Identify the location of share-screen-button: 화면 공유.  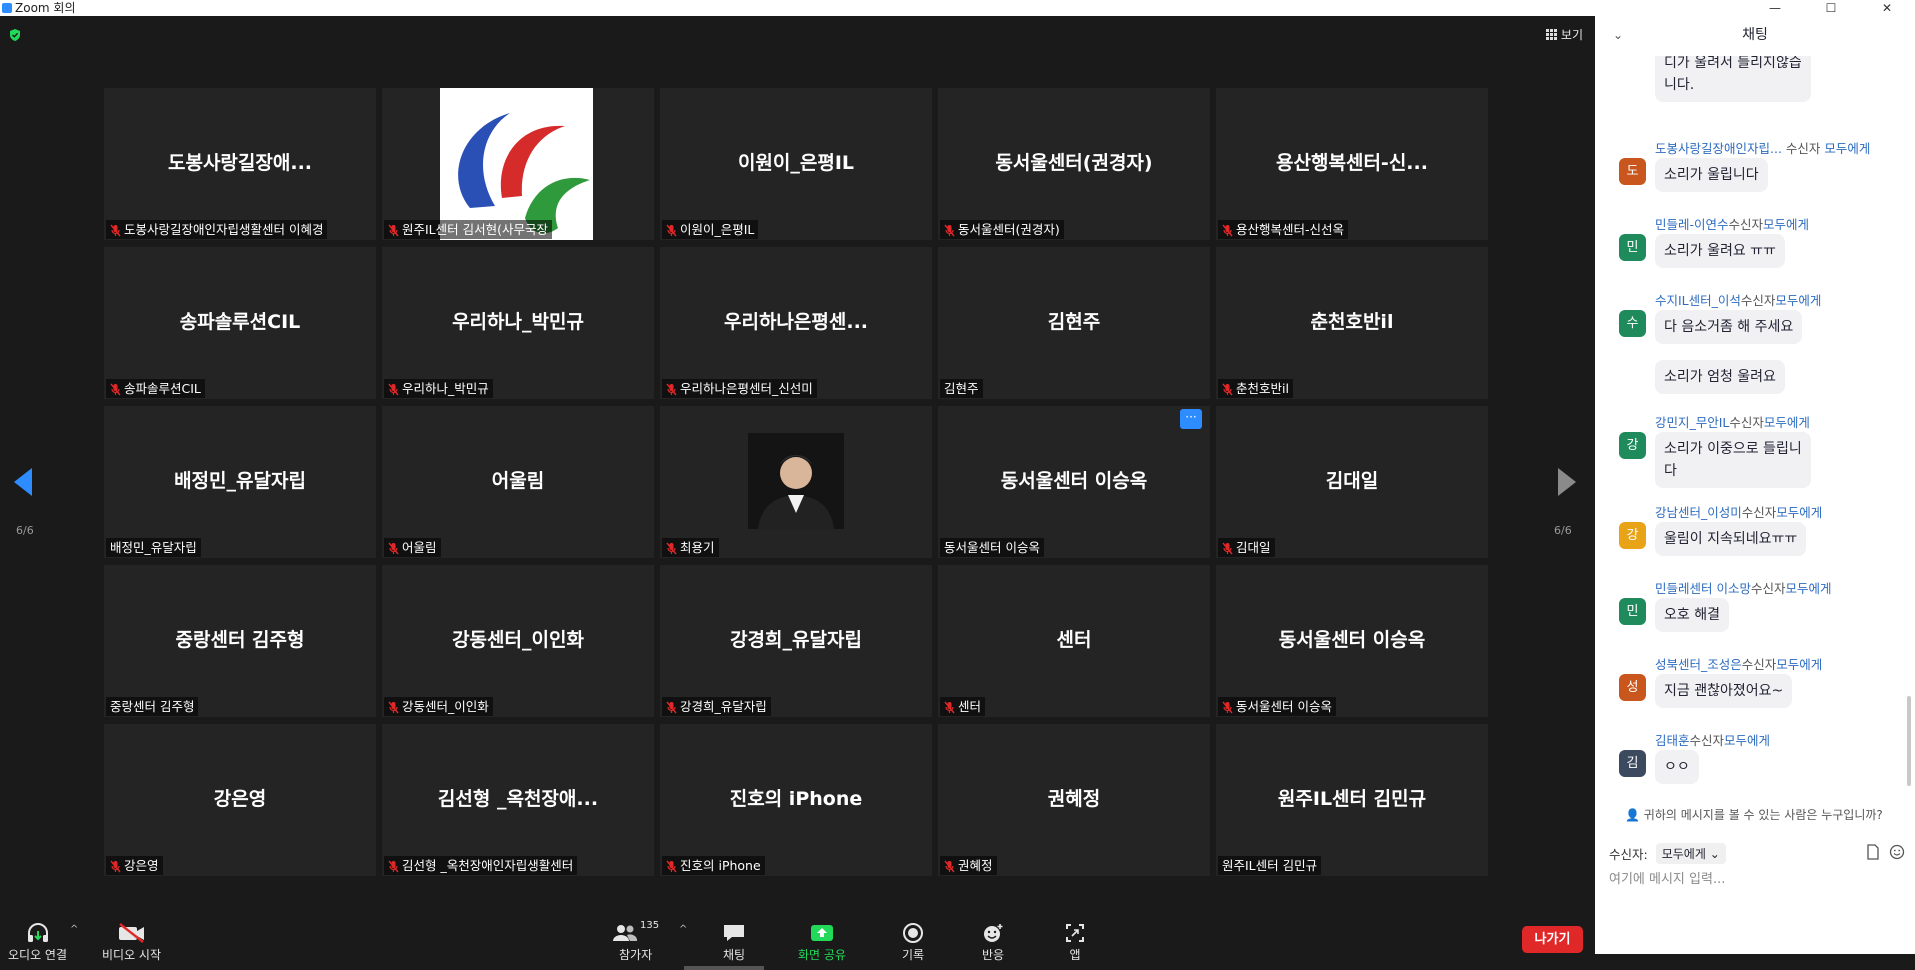
(822, 941).